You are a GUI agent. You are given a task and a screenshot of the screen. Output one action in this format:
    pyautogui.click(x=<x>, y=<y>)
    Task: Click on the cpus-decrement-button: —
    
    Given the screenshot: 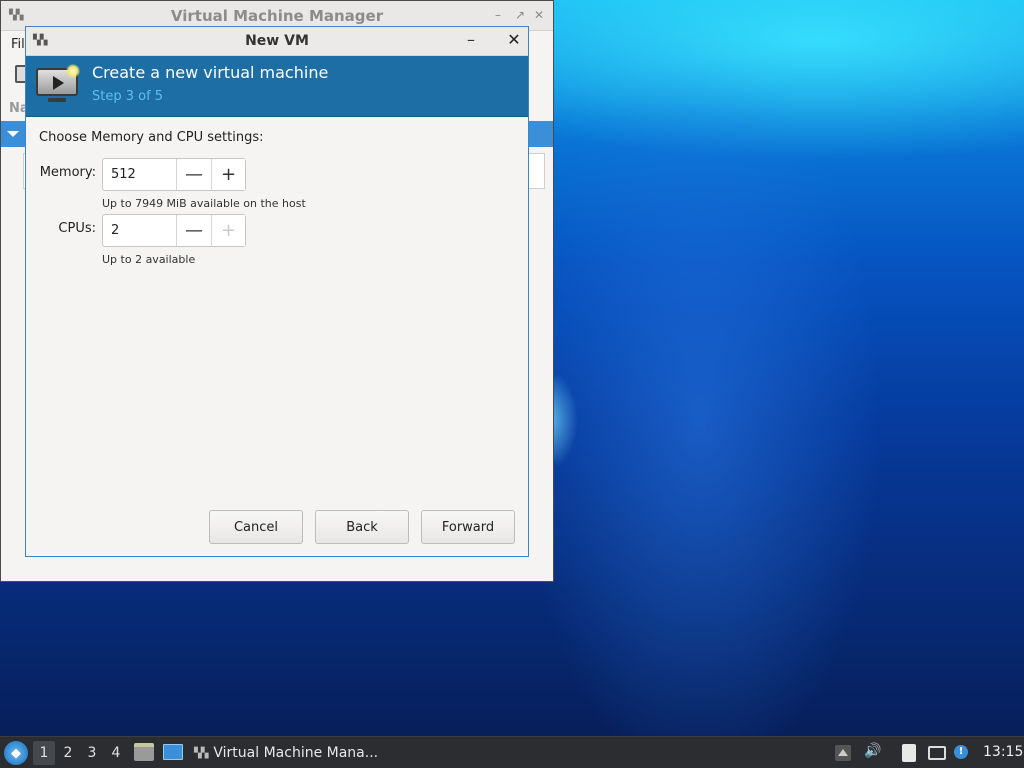 What is the action you would take?
    pyautogui.click(x=194, y=230)
    